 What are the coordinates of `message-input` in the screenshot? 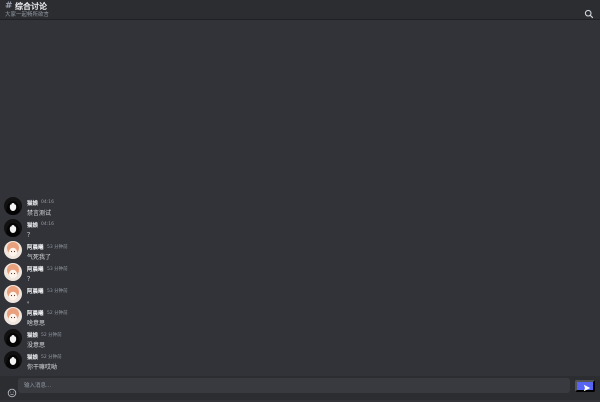 It's located at (294, 385).